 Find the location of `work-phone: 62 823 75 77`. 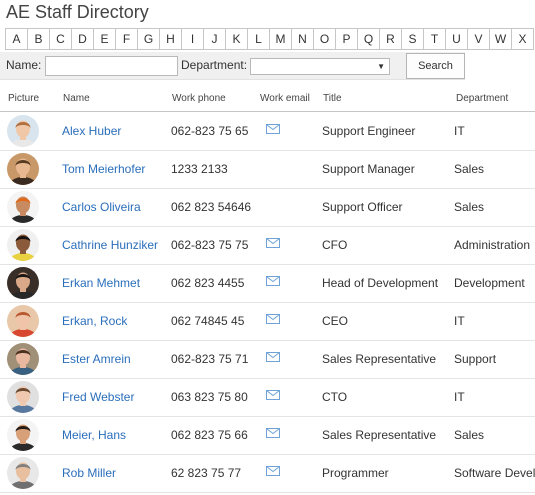

work-phone: 62 823 75 77 is located at coordinates (206, 473).